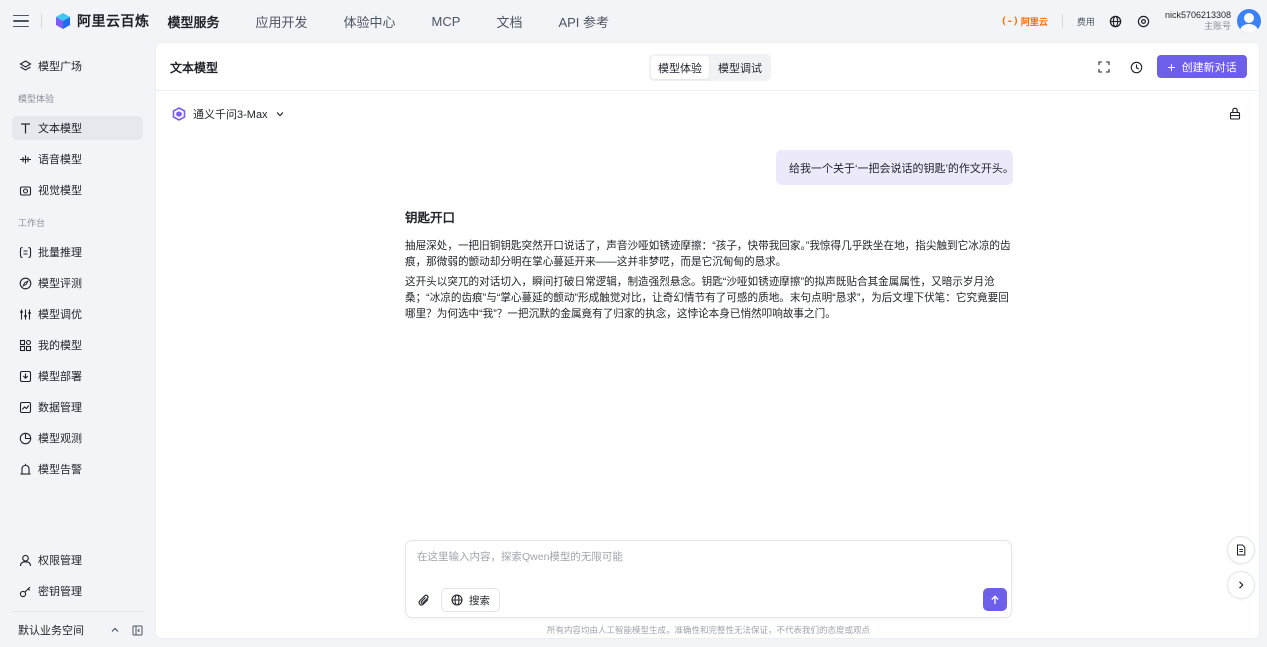 The width and height of the screenshot is (1267, 647). I want to click on tab-model-debug: 模型调试, so click(740, 67).